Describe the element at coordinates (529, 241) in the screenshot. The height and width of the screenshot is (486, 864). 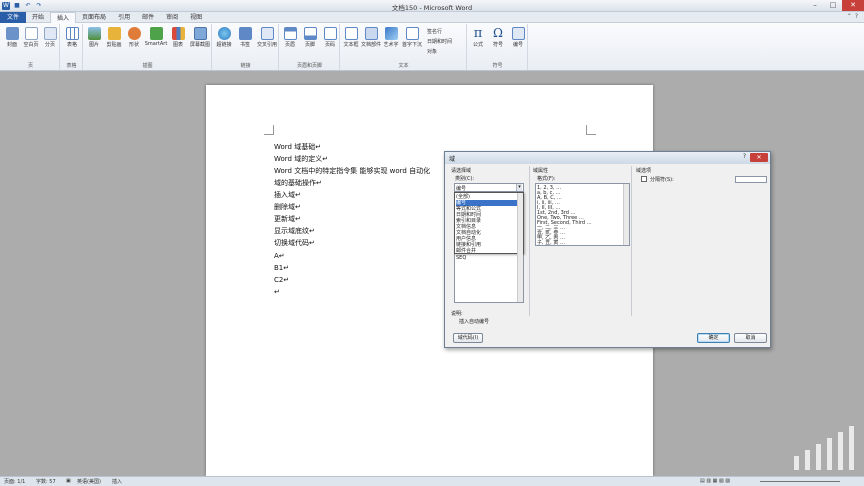
I see `column-divider` at that location.